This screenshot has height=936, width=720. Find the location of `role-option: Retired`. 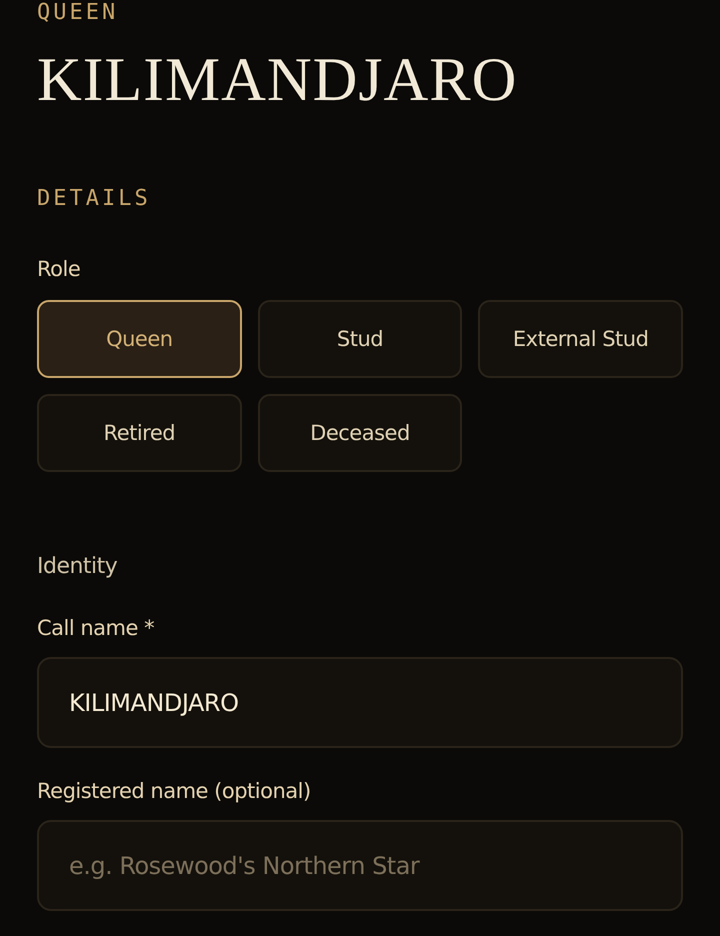

role-option: Retired is located at coordinates (139, 433).